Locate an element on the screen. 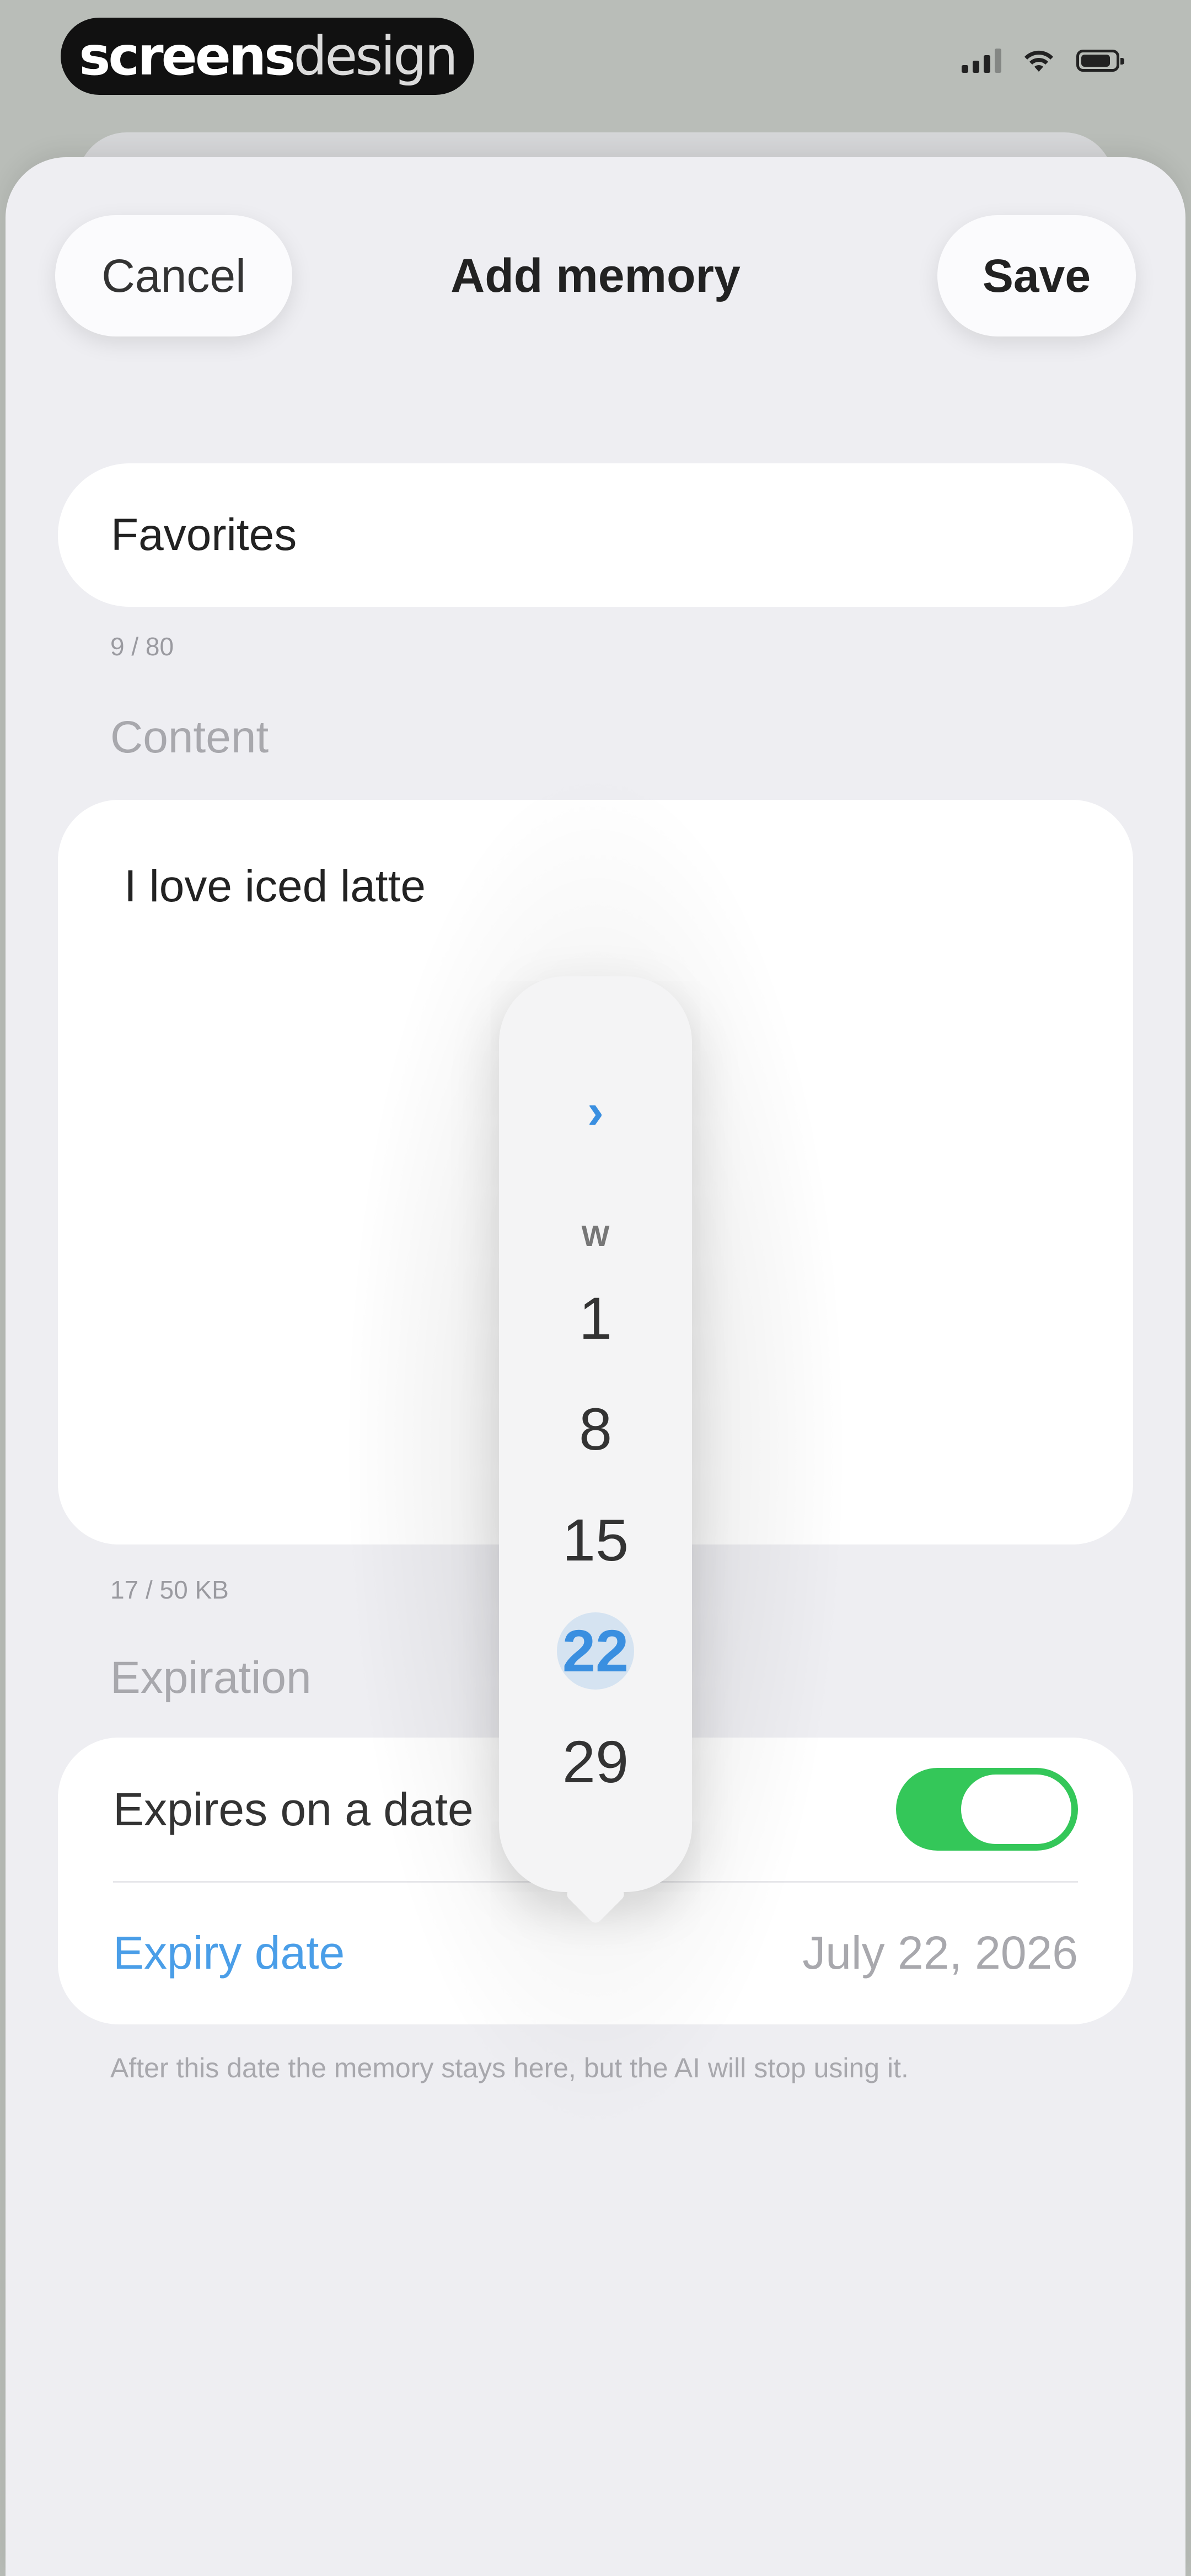  name-char-counter: 9 / 80 is located at coordinates (142, 646).